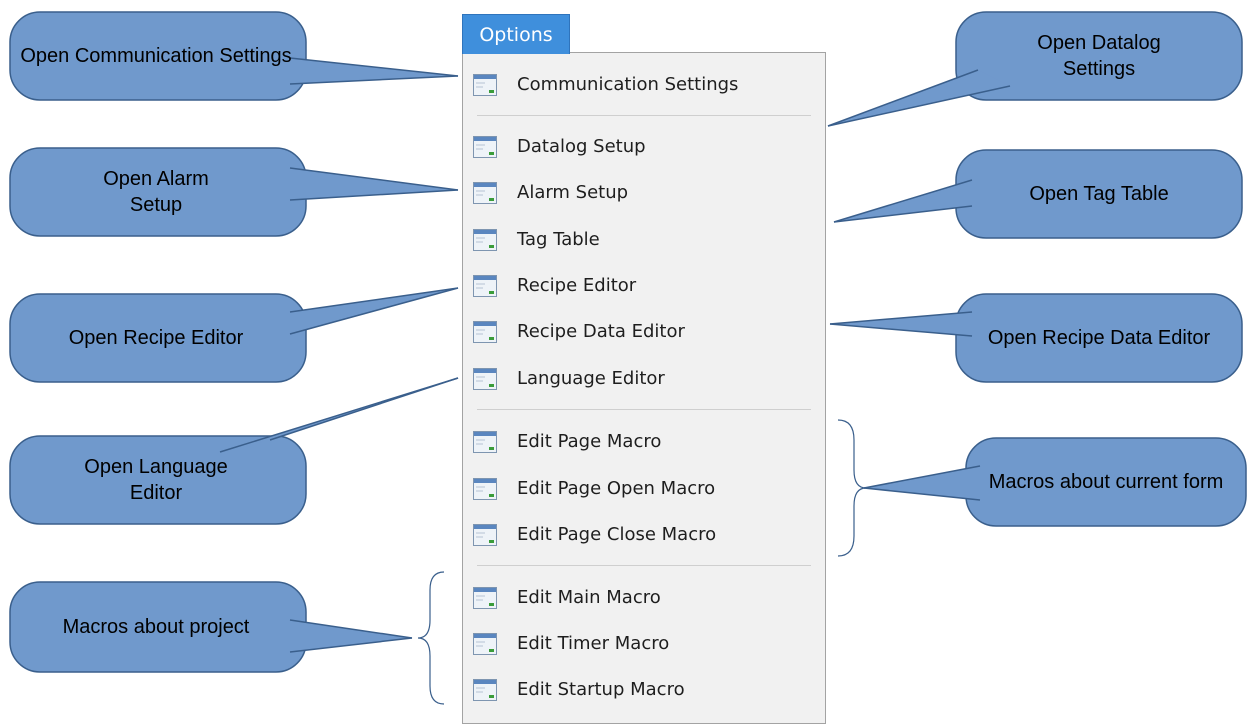 The height and width of the screenshot is (724, 1248). Describe the element at coordinates (644, 240) in the screenshot. I see `menu-item-tag-table: Tag Table` at that location.